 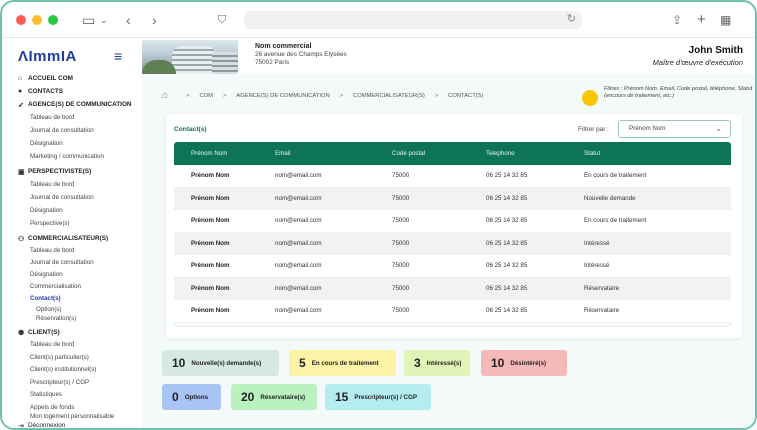 What do you see at coordinates (725, 20) in the screenshot?
I see `tab-overview-icon: ▦` at bounding box center [725, 20].